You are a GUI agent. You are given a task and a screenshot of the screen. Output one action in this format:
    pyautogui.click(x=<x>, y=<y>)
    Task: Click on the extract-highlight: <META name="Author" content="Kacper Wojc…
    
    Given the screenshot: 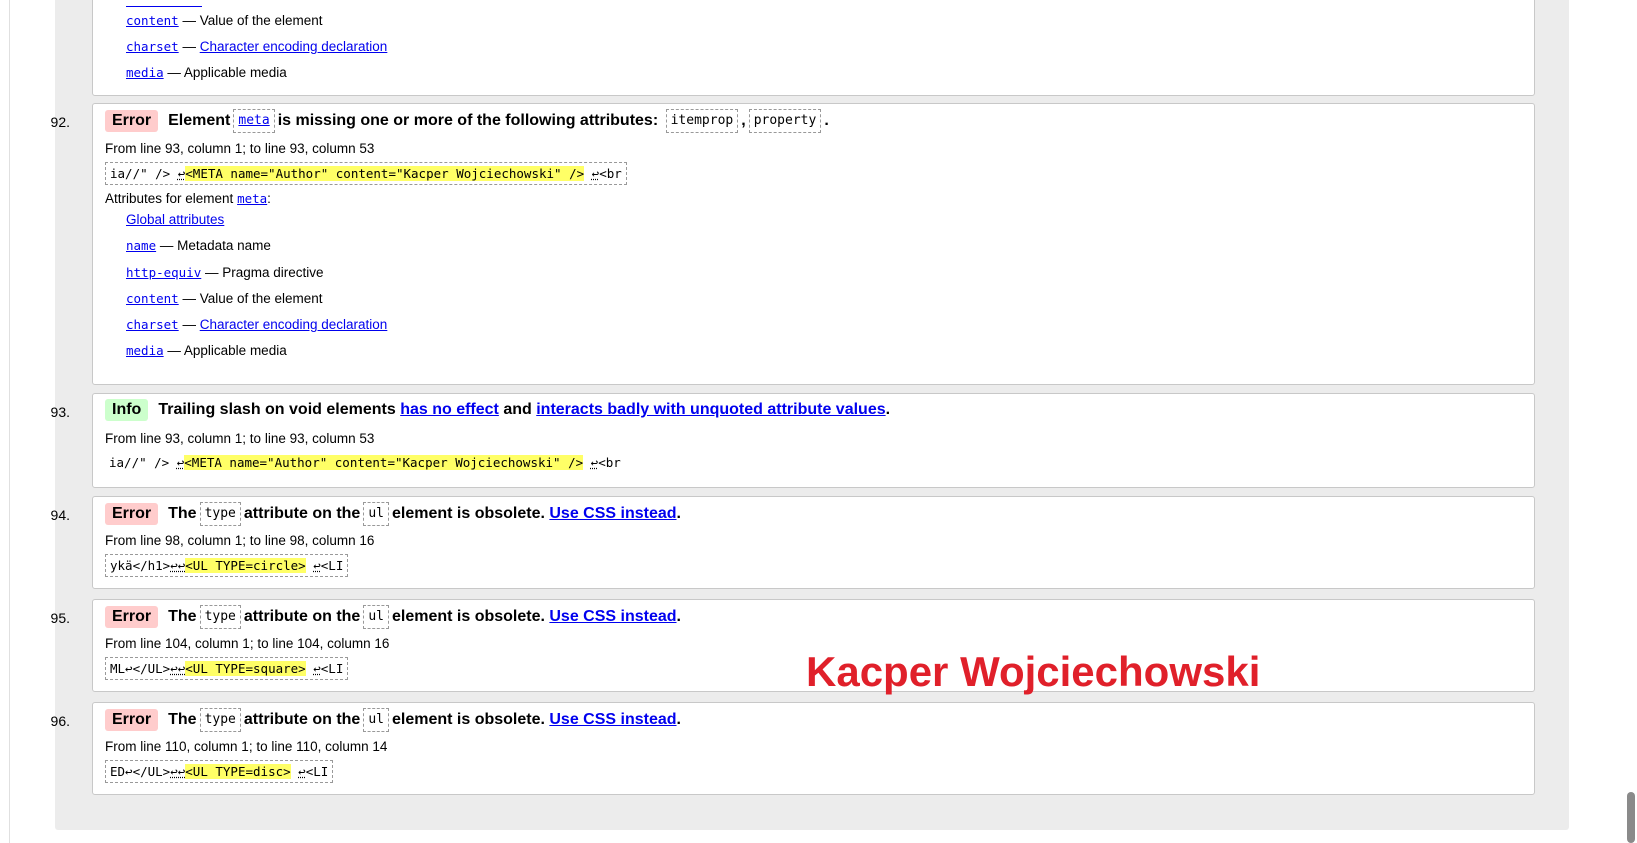 What is the action you would take?
    pyautogui.click(x=384, y=462)
    